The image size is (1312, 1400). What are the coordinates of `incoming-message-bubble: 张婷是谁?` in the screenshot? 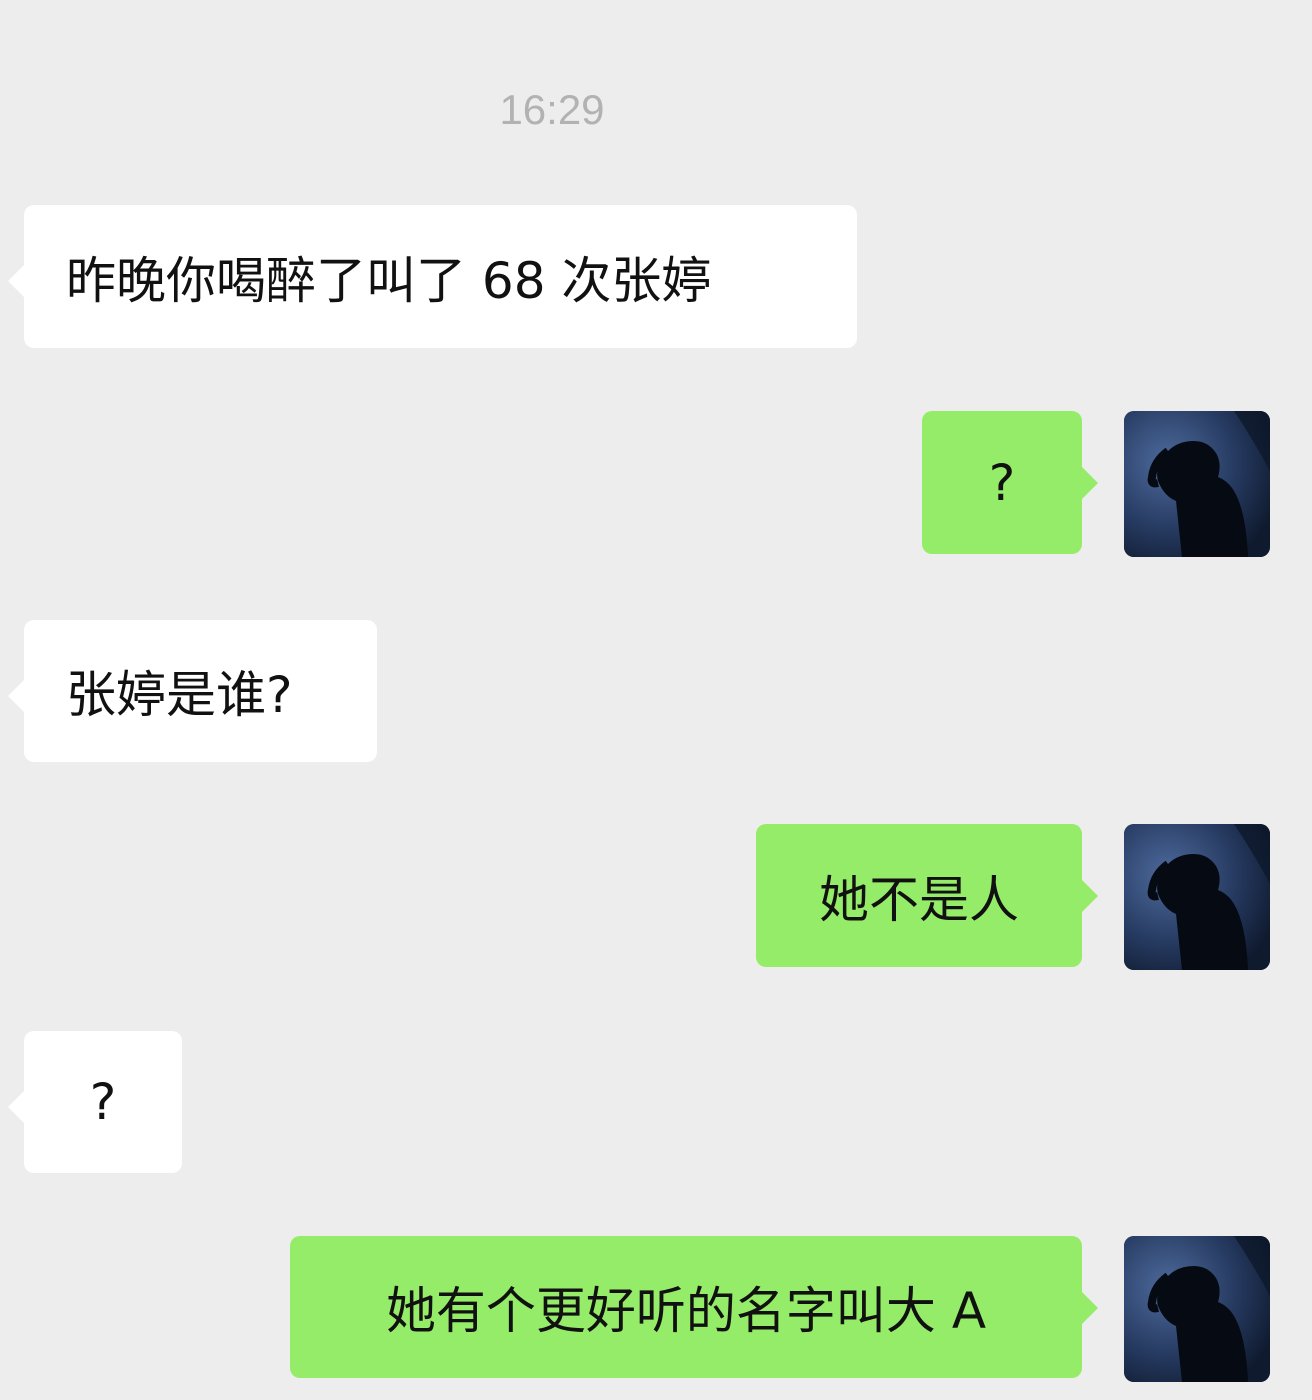 It's located at (192, 691).